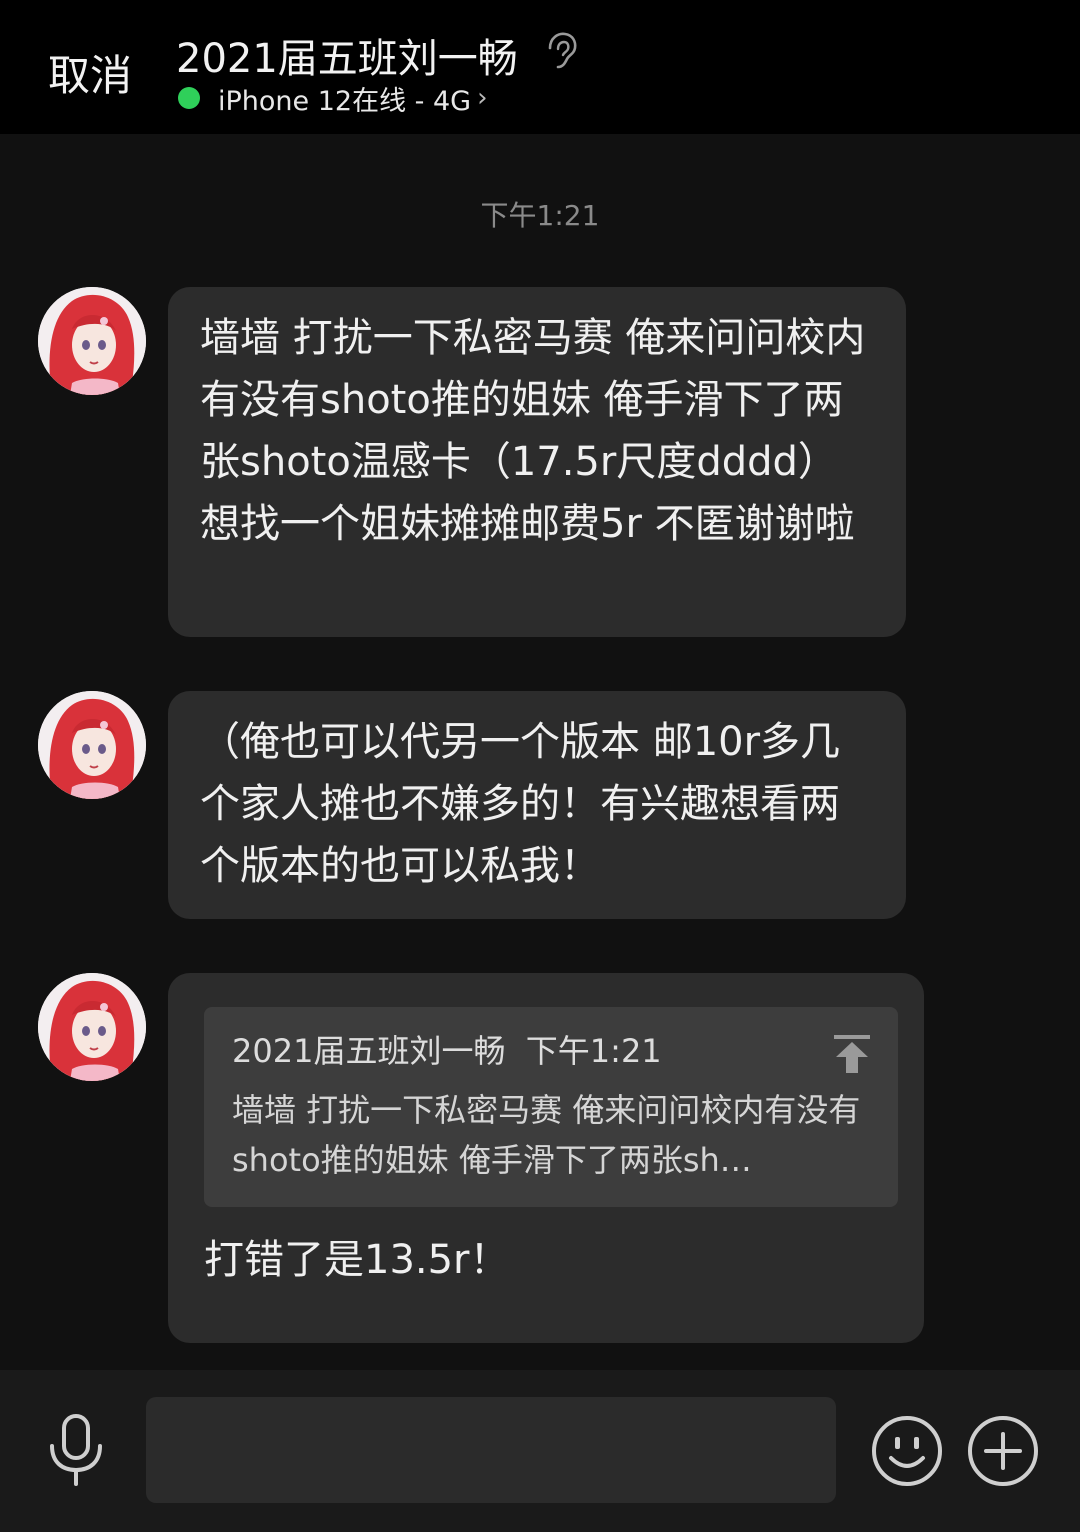  I want to click on online-status: iPhone 12在线 - 4G ›, so click(333, 99).